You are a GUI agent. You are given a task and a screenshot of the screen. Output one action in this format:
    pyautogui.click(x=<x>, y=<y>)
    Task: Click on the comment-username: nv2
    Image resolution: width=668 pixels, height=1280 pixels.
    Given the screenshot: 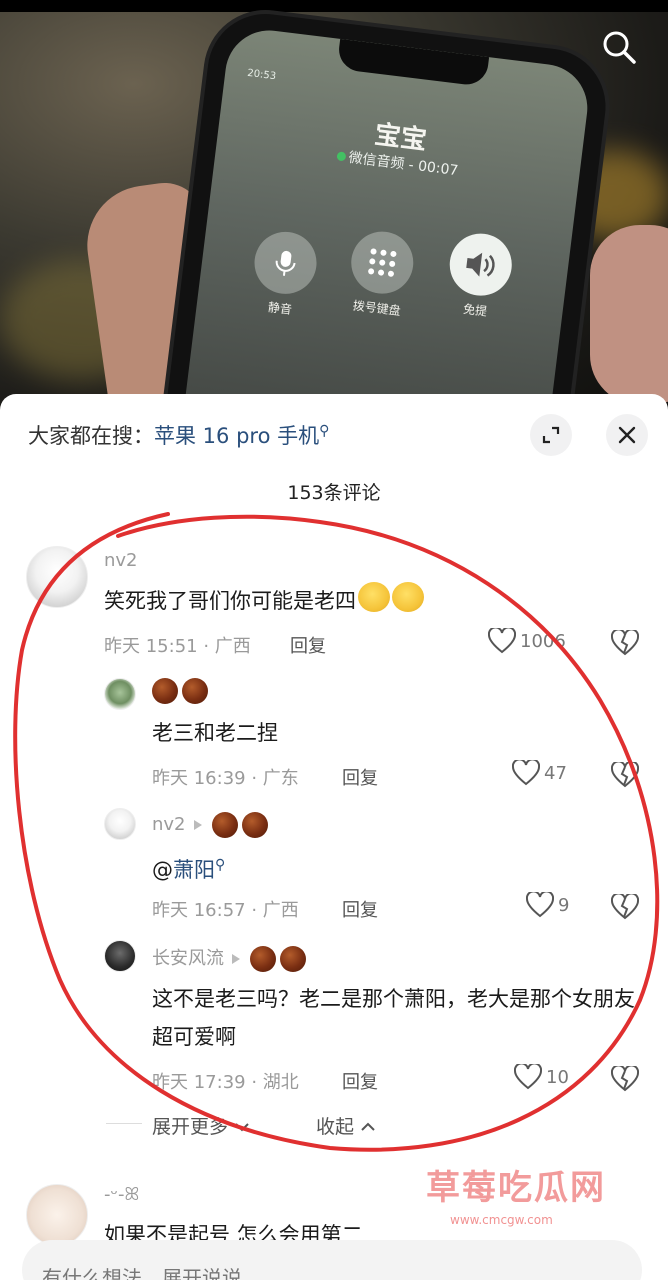 What is the action you would take?
    pyautogui.click(x=121, y=560)
    